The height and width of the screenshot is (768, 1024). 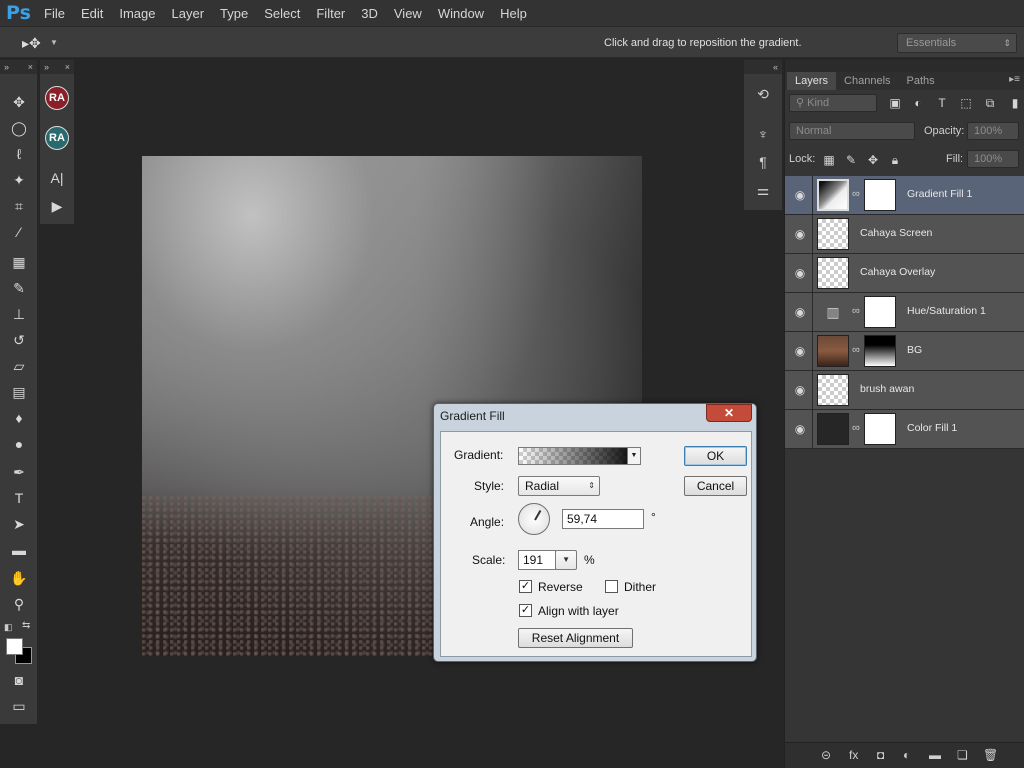 What do you see at coordinates (19, 418) in the screenshot?
I see `blur-tool-icon: ♦` at bounding box center [19, 418].